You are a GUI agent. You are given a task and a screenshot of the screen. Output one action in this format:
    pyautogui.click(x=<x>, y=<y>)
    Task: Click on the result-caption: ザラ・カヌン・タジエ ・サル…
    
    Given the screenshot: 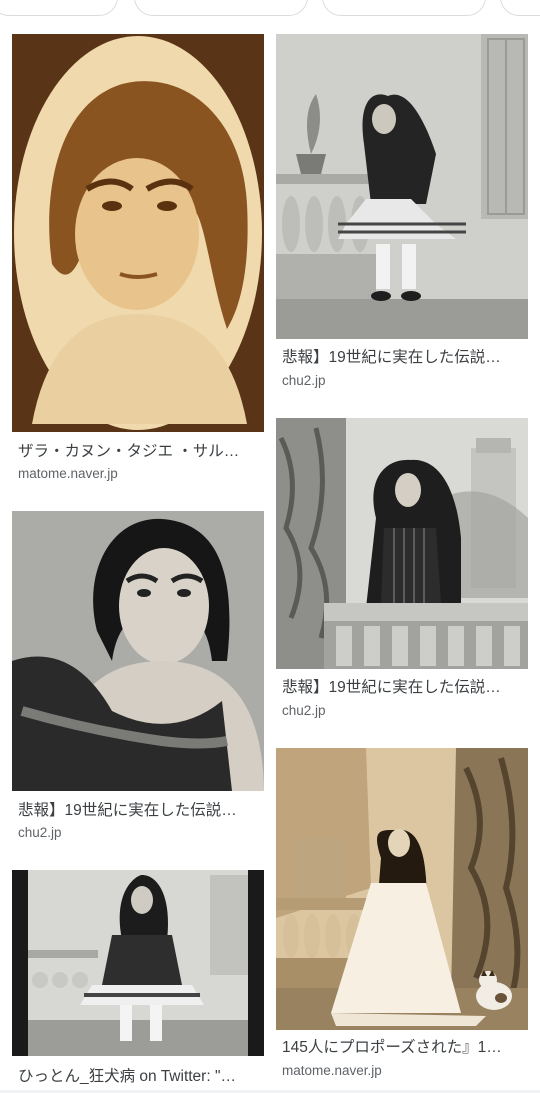 What is the action you would take?
    pyautogui.click(x=140, y=452)
    